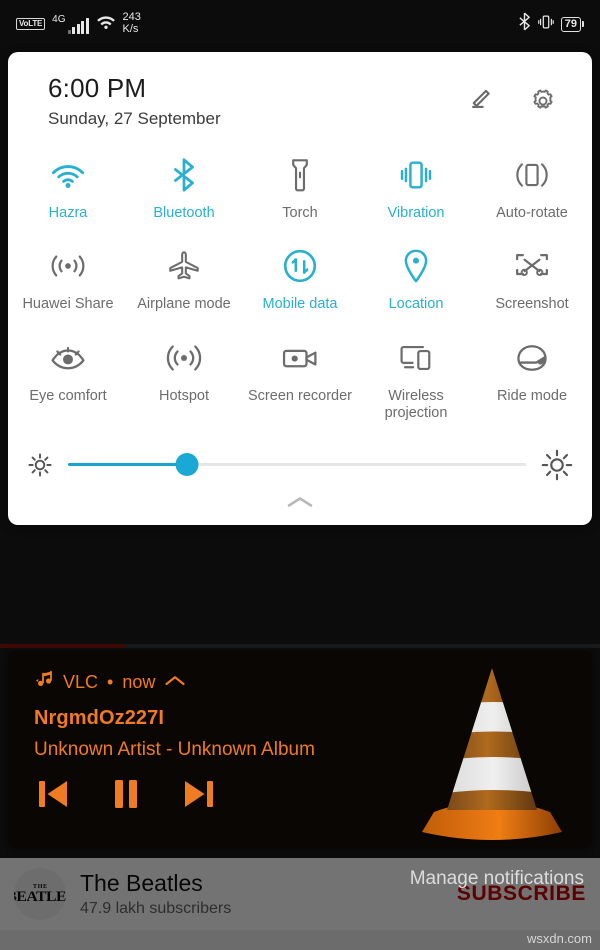  What do you see at coordinates (130, 29) in the screenshot?
I see `network-speed-unit: K/s` at bounding box center [130, 29].